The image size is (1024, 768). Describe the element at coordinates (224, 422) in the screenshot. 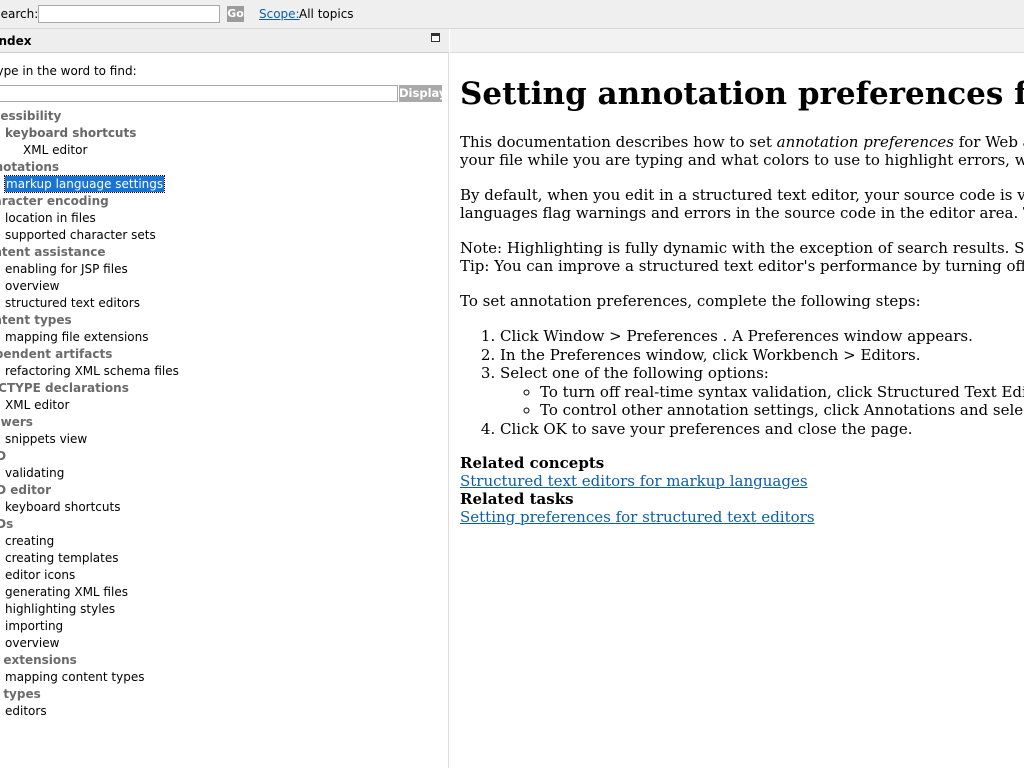

I see `index-entry: drawers` at that location.